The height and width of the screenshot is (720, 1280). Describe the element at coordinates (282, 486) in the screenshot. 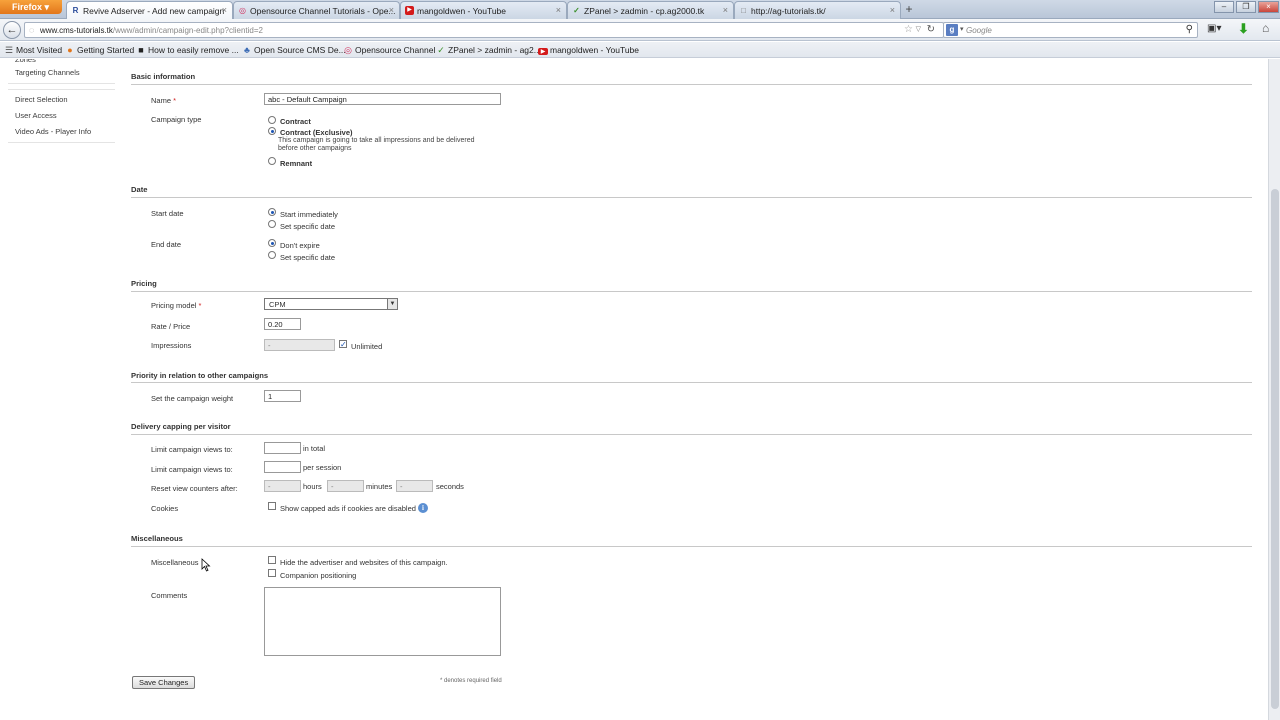

I see `reset-hours-input: -` at that location.